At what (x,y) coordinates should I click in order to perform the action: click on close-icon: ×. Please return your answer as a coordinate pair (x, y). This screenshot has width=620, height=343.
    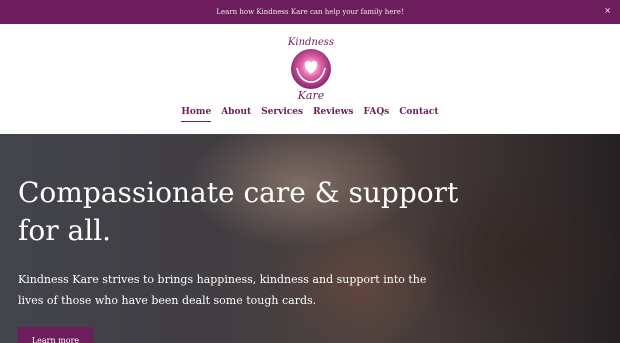
    Looking at the image, I should click on (607, 10).